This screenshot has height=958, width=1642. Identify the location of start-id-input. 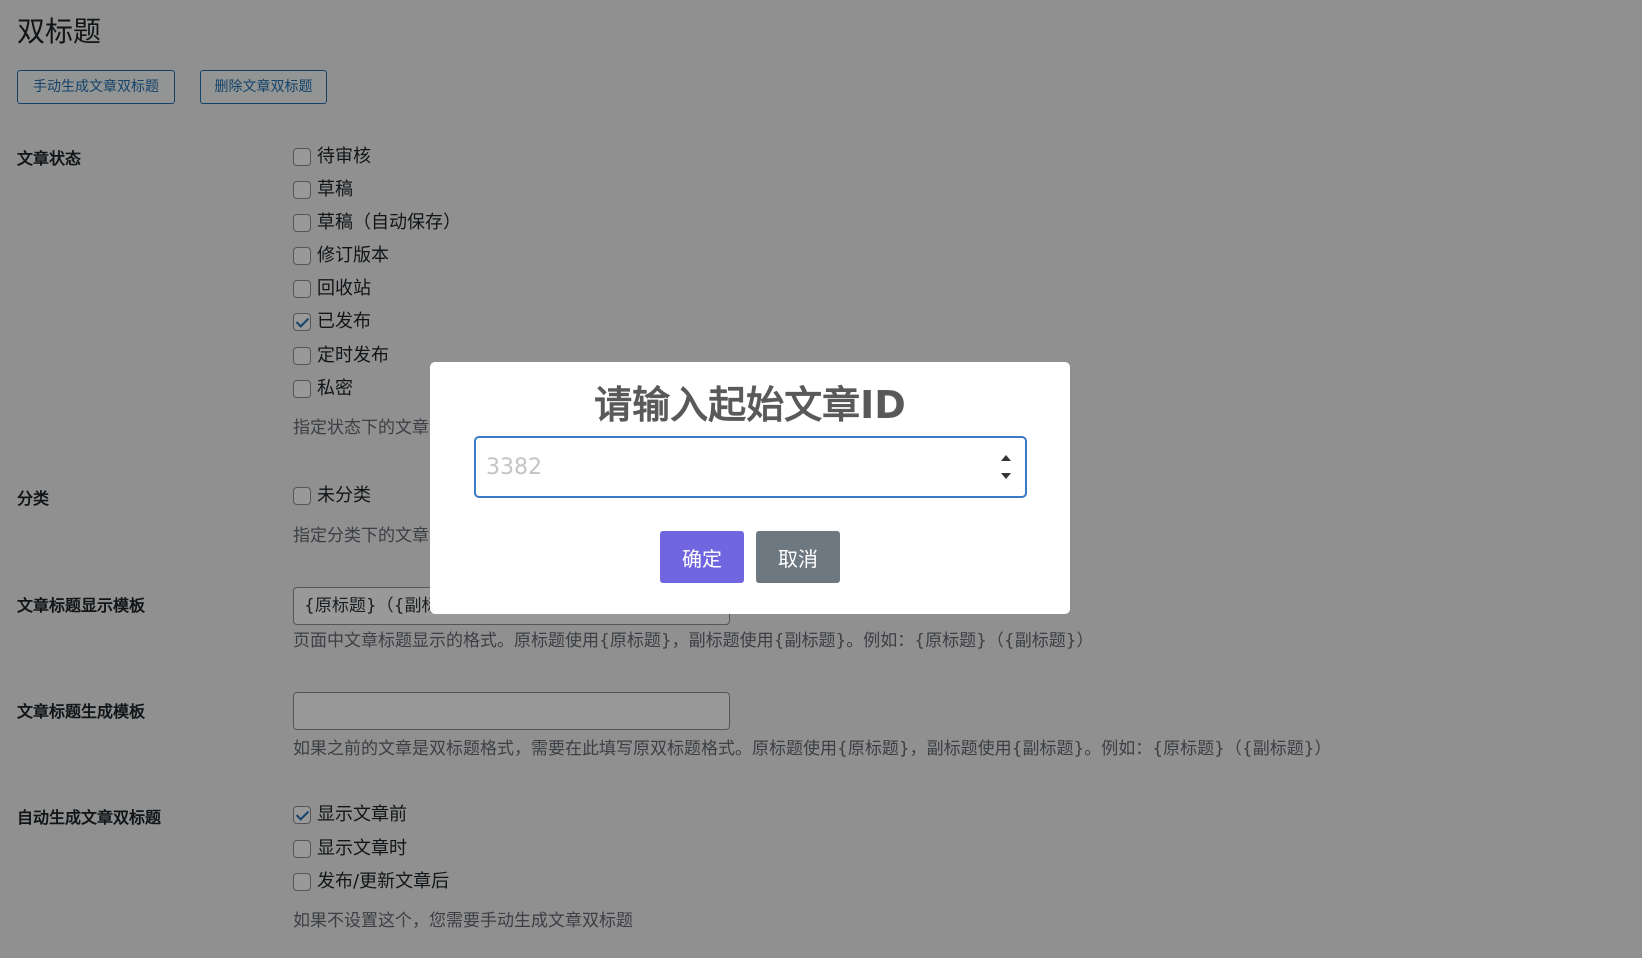
(726, 467).